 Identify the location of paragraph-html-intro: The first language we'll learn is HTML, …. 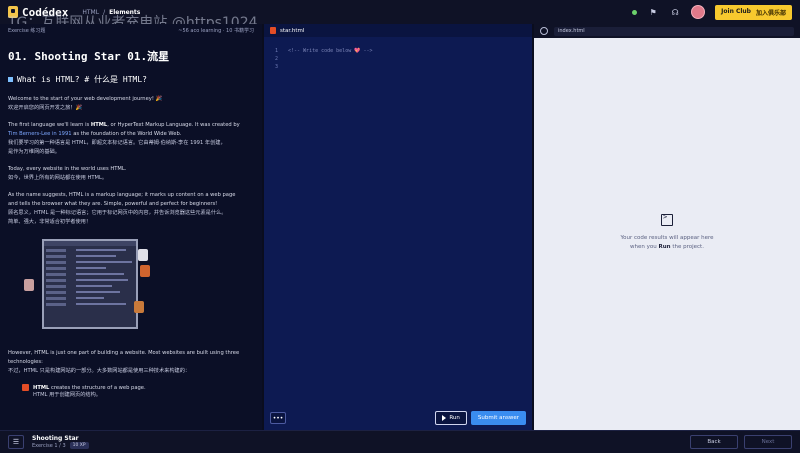
(131, 138).